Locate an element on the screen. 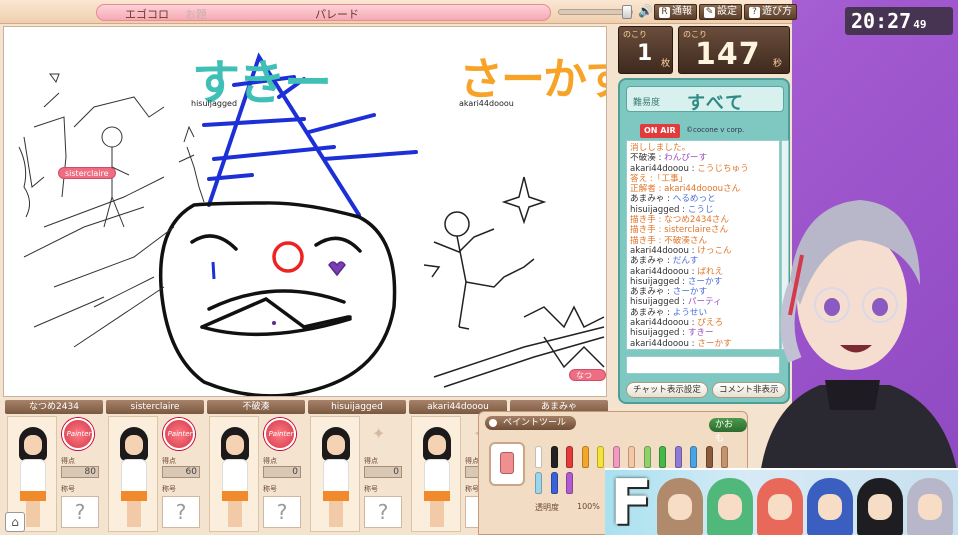  chat-message: こうじちゅう is located at coordinates (723, 168).